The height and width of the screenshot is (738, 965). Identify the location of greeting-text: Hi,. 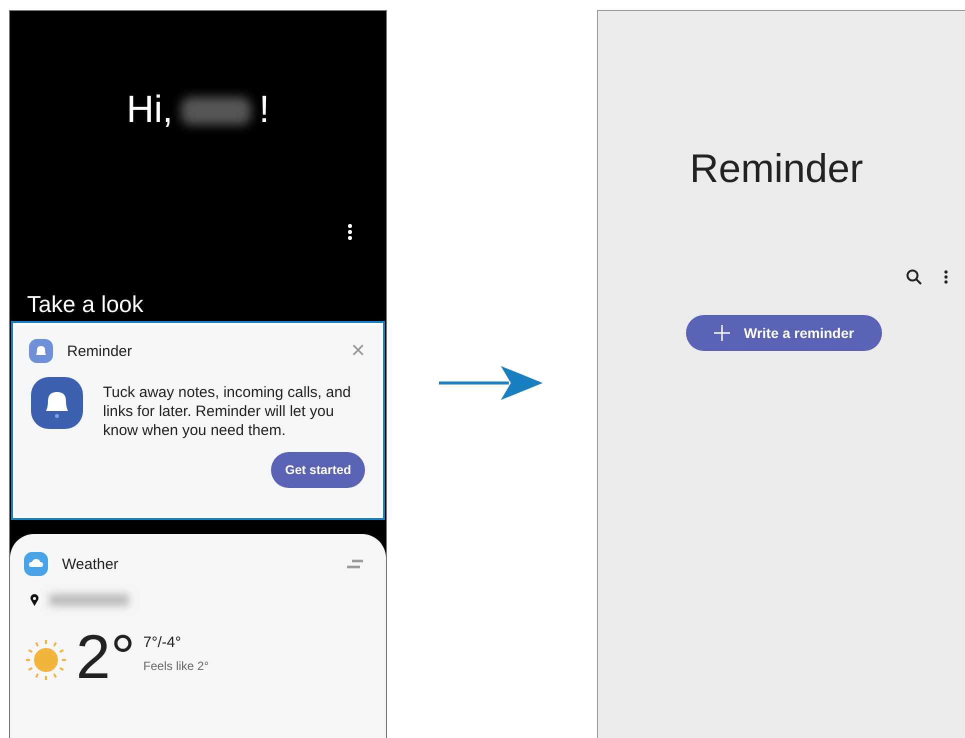
(149, 110).